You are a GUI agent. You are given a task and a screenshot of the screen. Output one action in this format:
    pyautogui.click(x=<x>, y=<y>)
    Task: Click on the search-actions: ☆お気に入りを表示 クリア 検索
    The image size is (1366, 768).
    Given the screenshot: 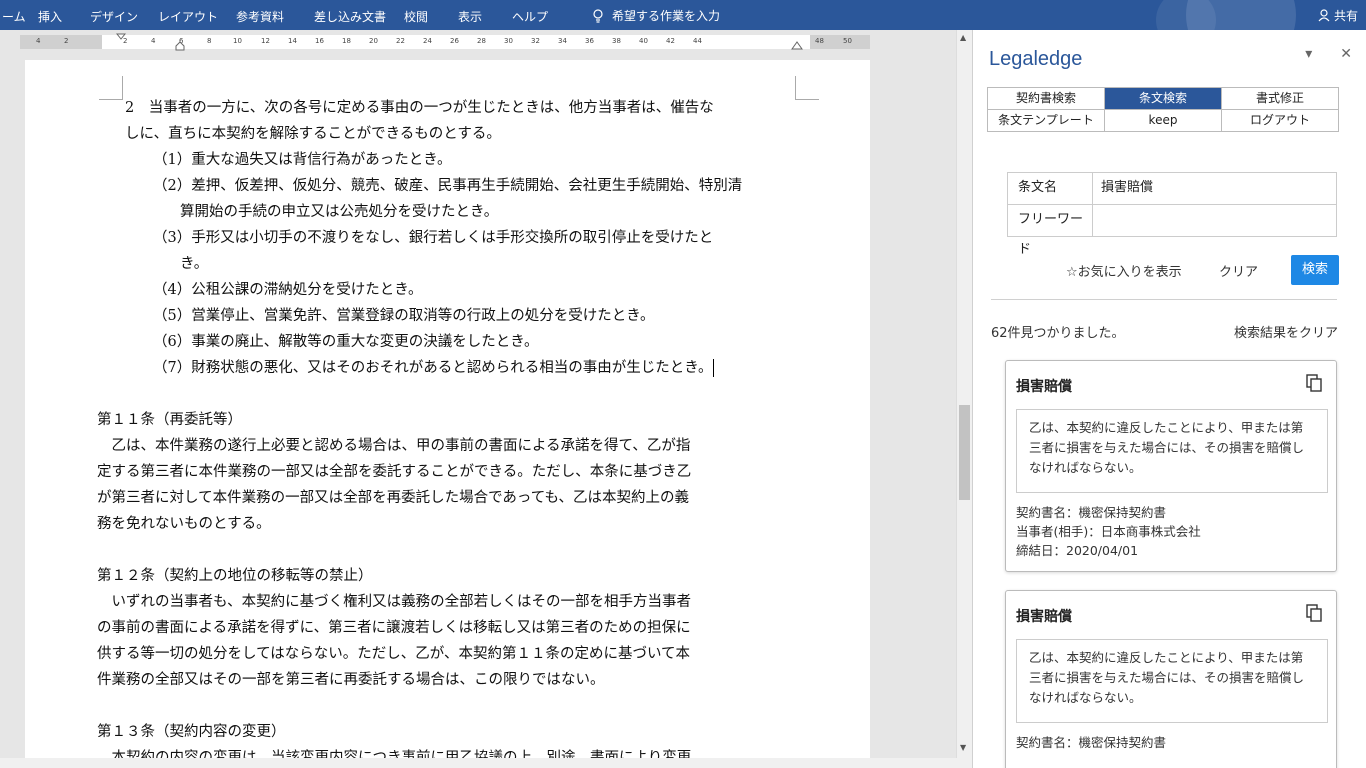 What is the action you would take?
    pyautogui.click(x=1165, y=270)
    